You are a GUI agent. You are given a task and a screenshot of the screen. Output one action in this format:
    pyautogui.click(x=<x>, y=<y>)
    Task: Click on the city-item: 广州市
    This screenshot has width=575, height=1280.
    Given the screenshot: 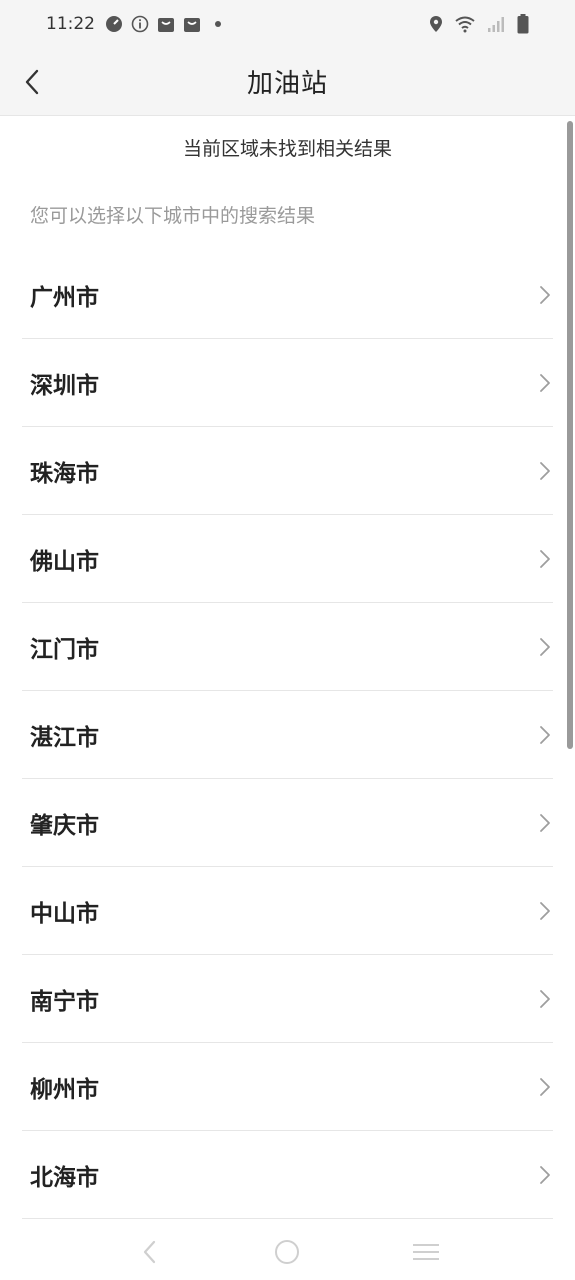 What is the action you would take?
    pyautogui.click(x=287, y=295)
    